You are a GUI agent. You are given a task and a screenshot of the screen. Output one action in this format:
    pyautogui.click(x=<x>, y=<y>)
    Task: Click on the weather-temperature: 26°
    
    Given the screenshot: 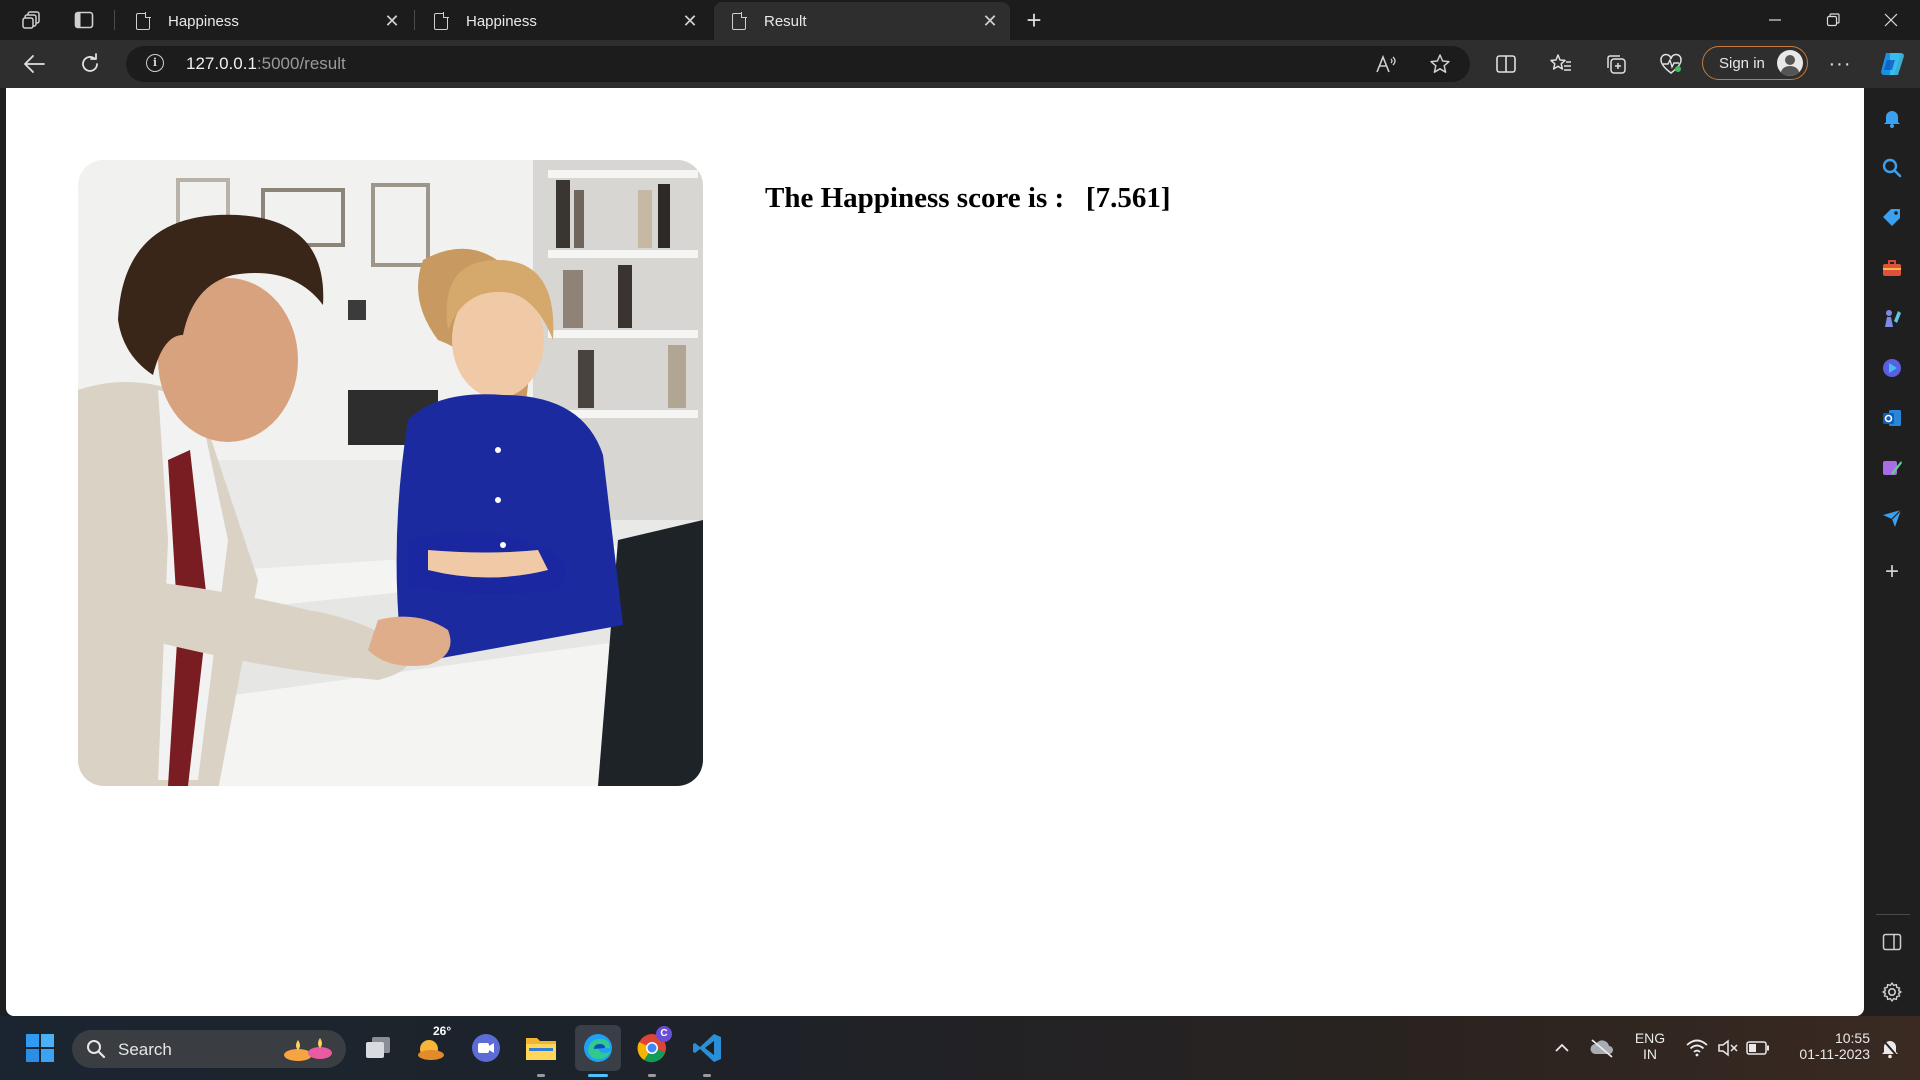 What is the action you would take?
    pyautogui.click(x=442, y=1031)
    